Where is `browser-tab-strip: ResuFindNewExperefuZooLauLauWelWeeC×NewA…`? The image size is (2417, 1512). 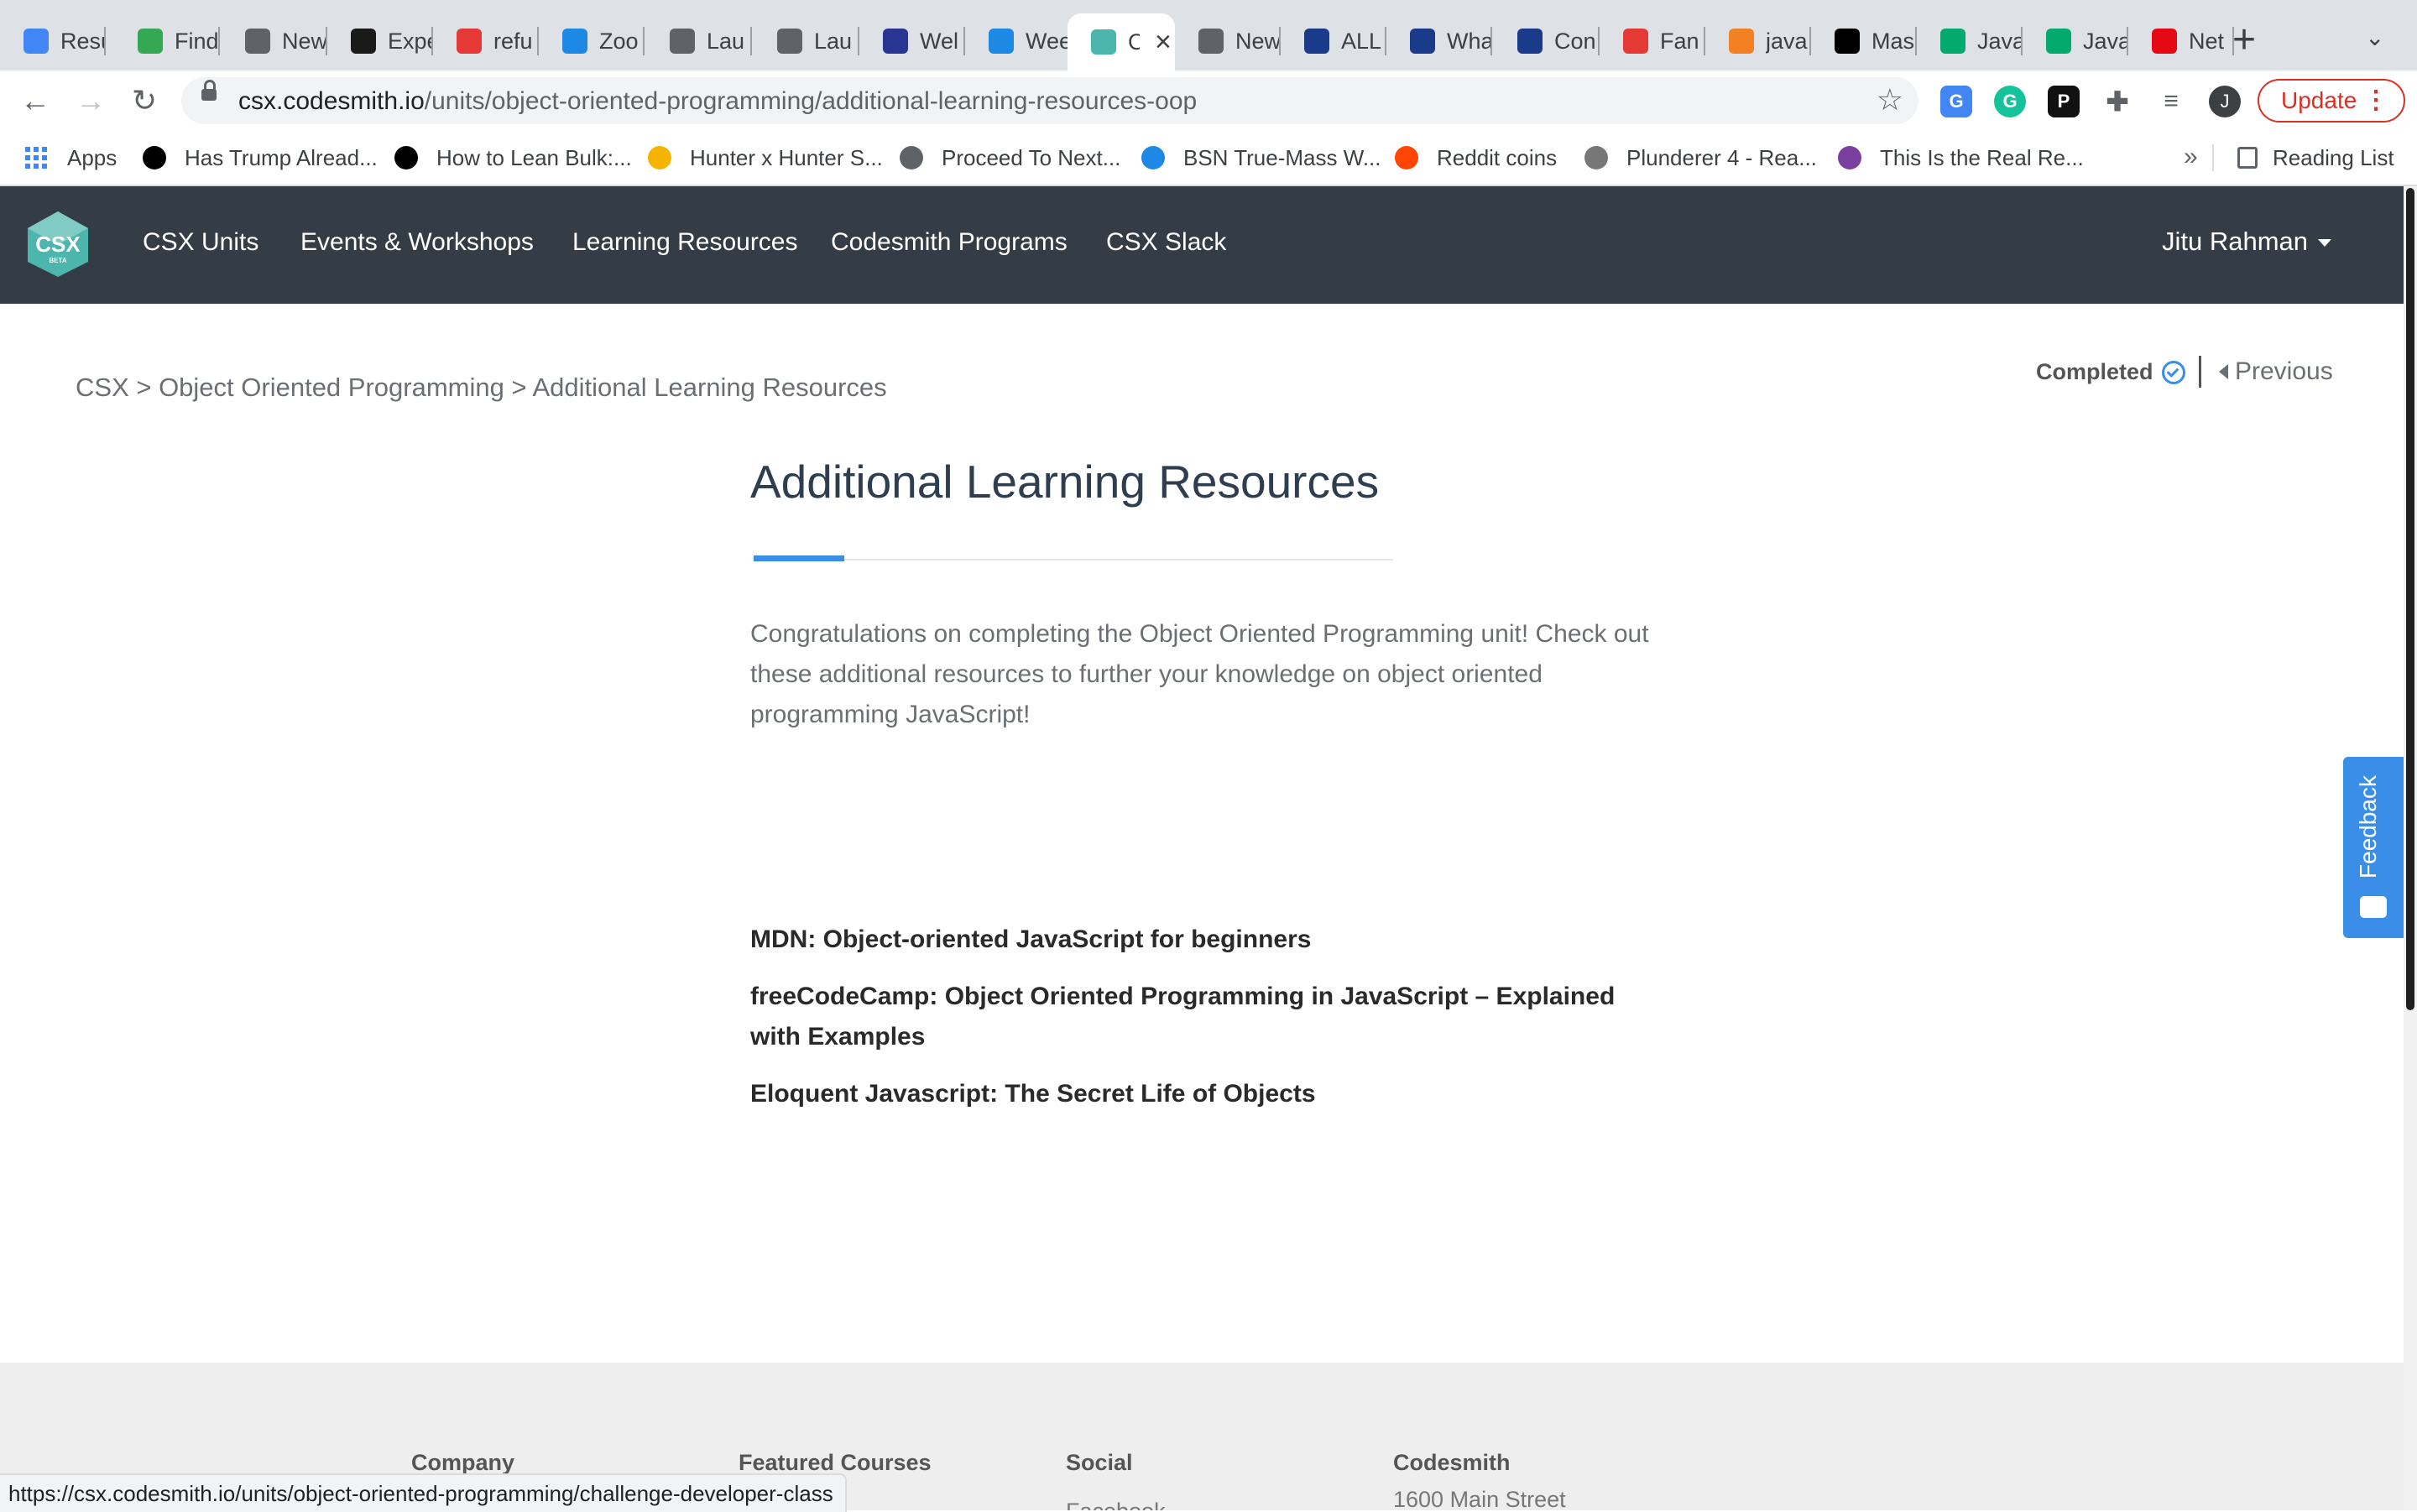
browser-tab-strip: ResuFindNewExperefuZooLauLauWelWeeC×NewA… is located at coordinates (1208, 35).